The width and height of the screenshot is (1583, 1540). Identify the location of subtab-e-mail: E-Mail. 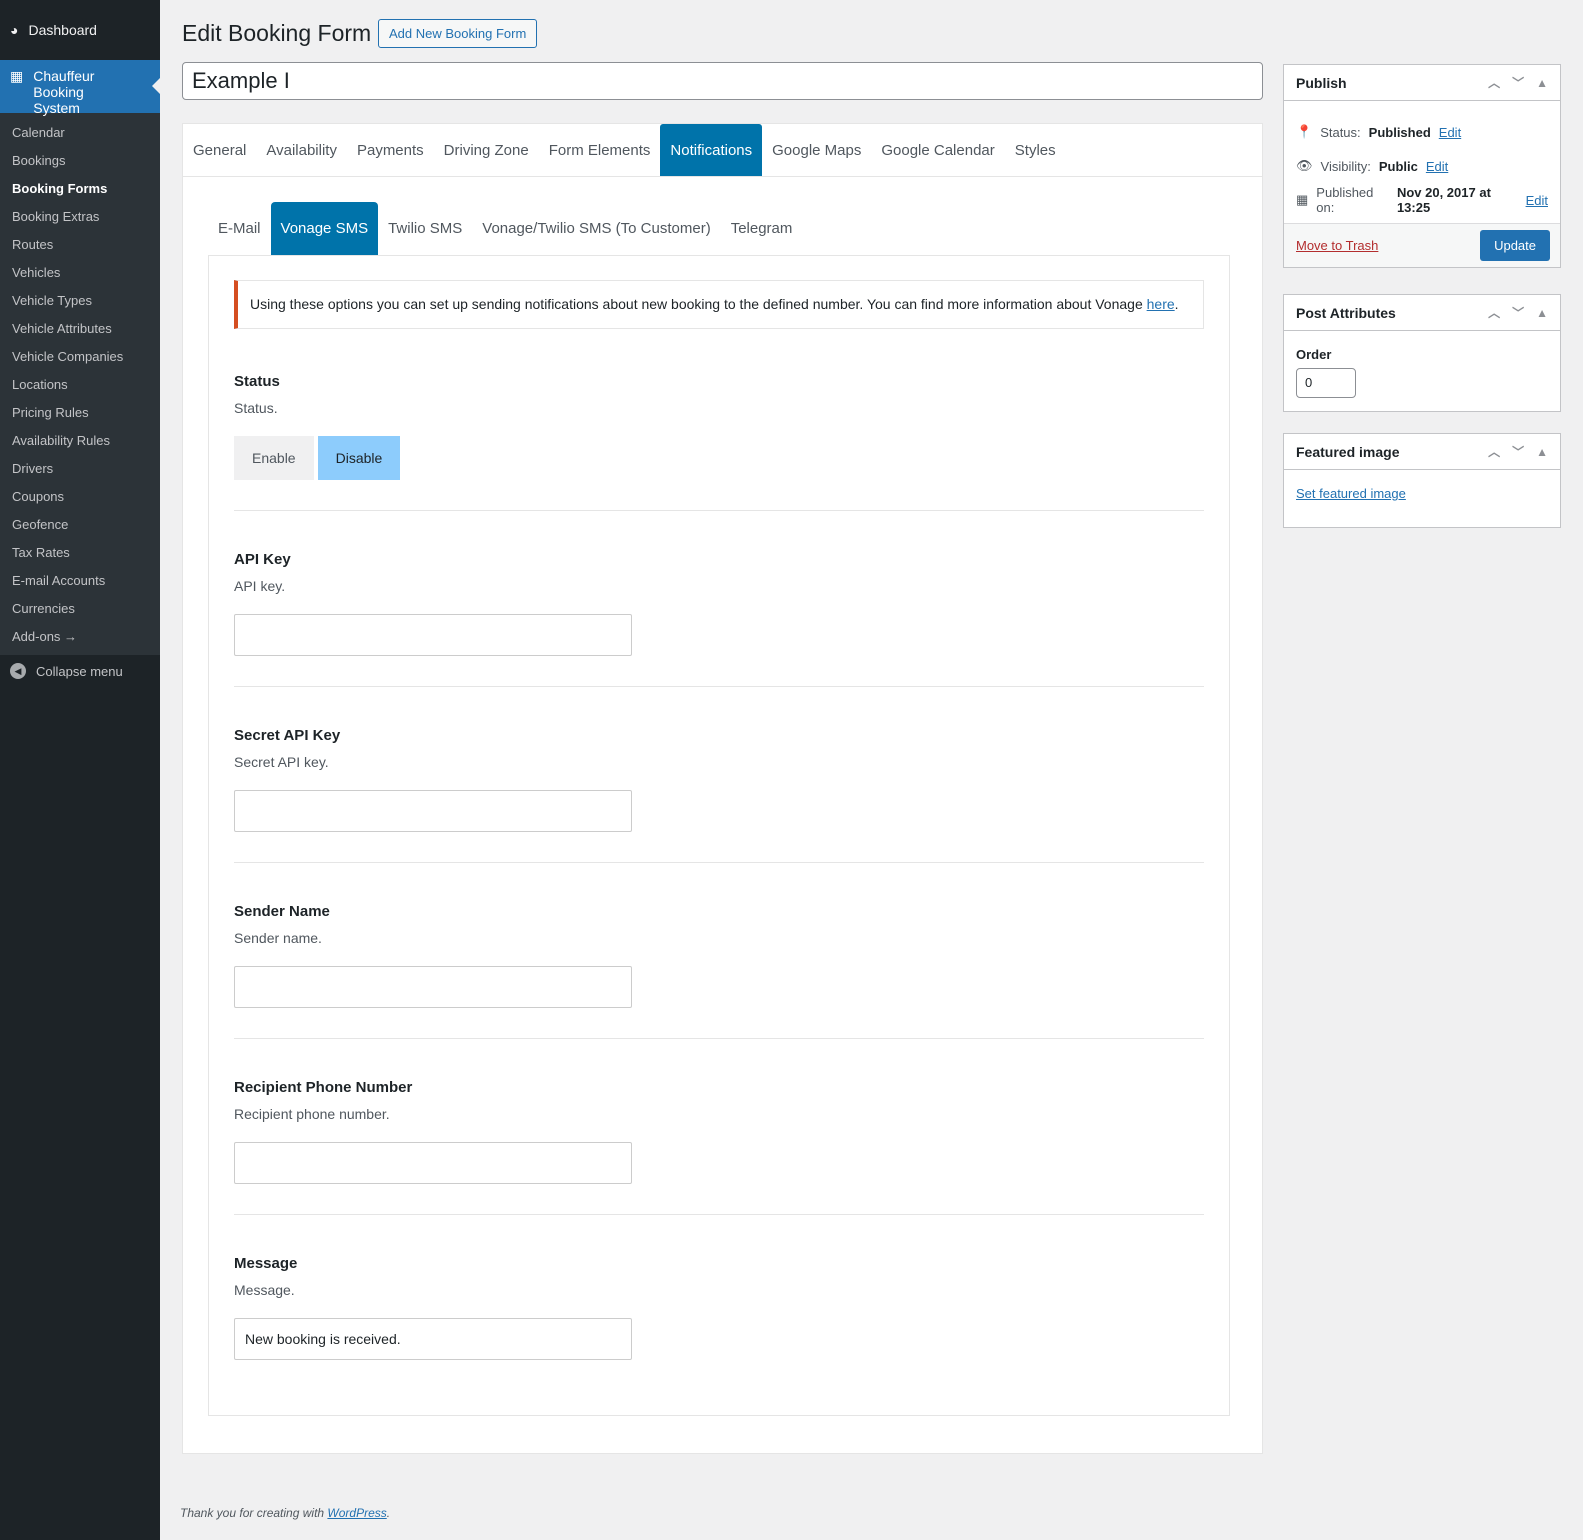
(239, 228).